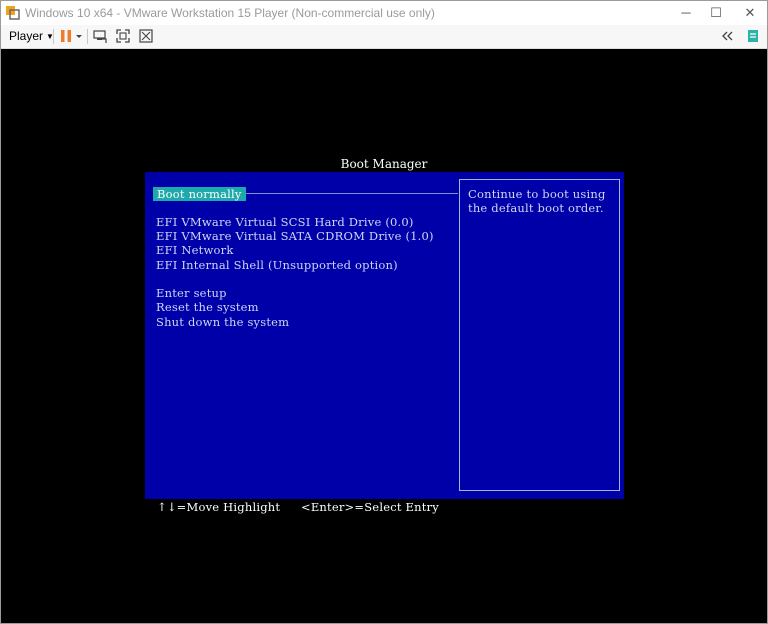 This screenshot has width=768, height=624. I want to click on header-divider, so click(349, 193).